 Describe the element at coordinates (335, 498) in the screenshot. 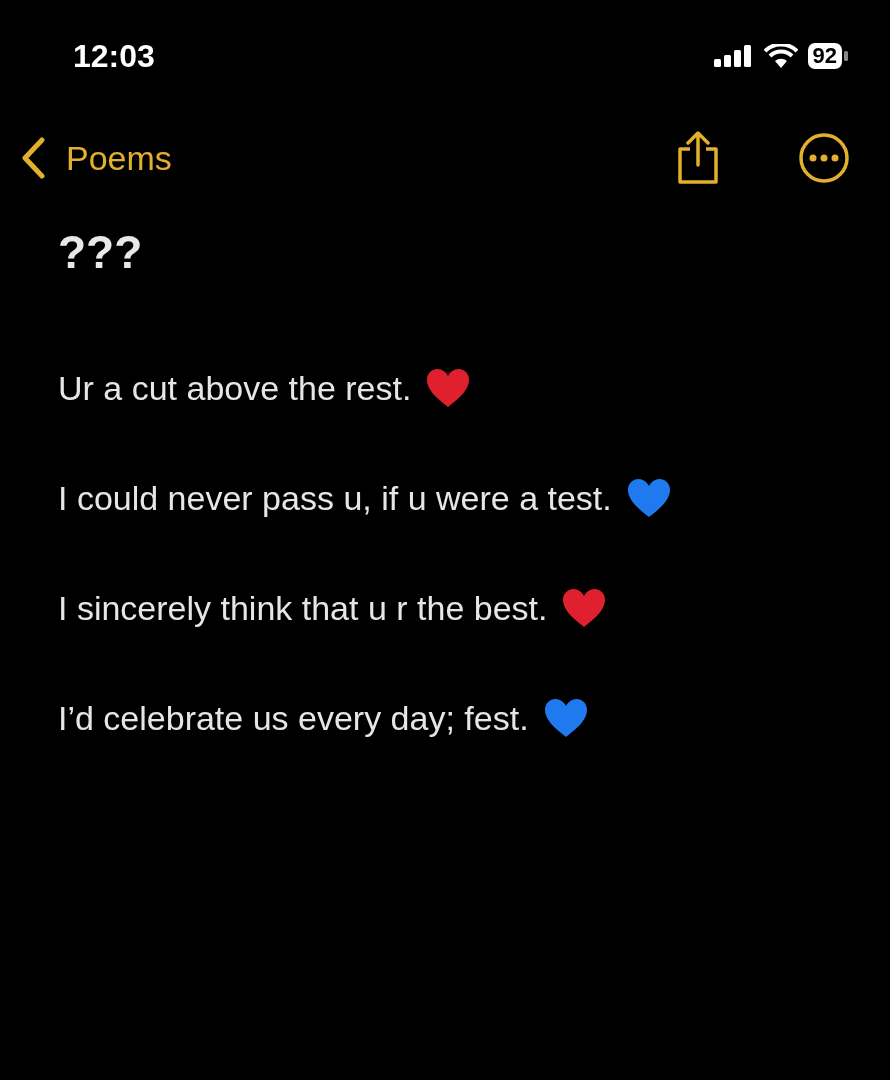

I see `note-line: I could never pass u, if u were a test.` at that location.